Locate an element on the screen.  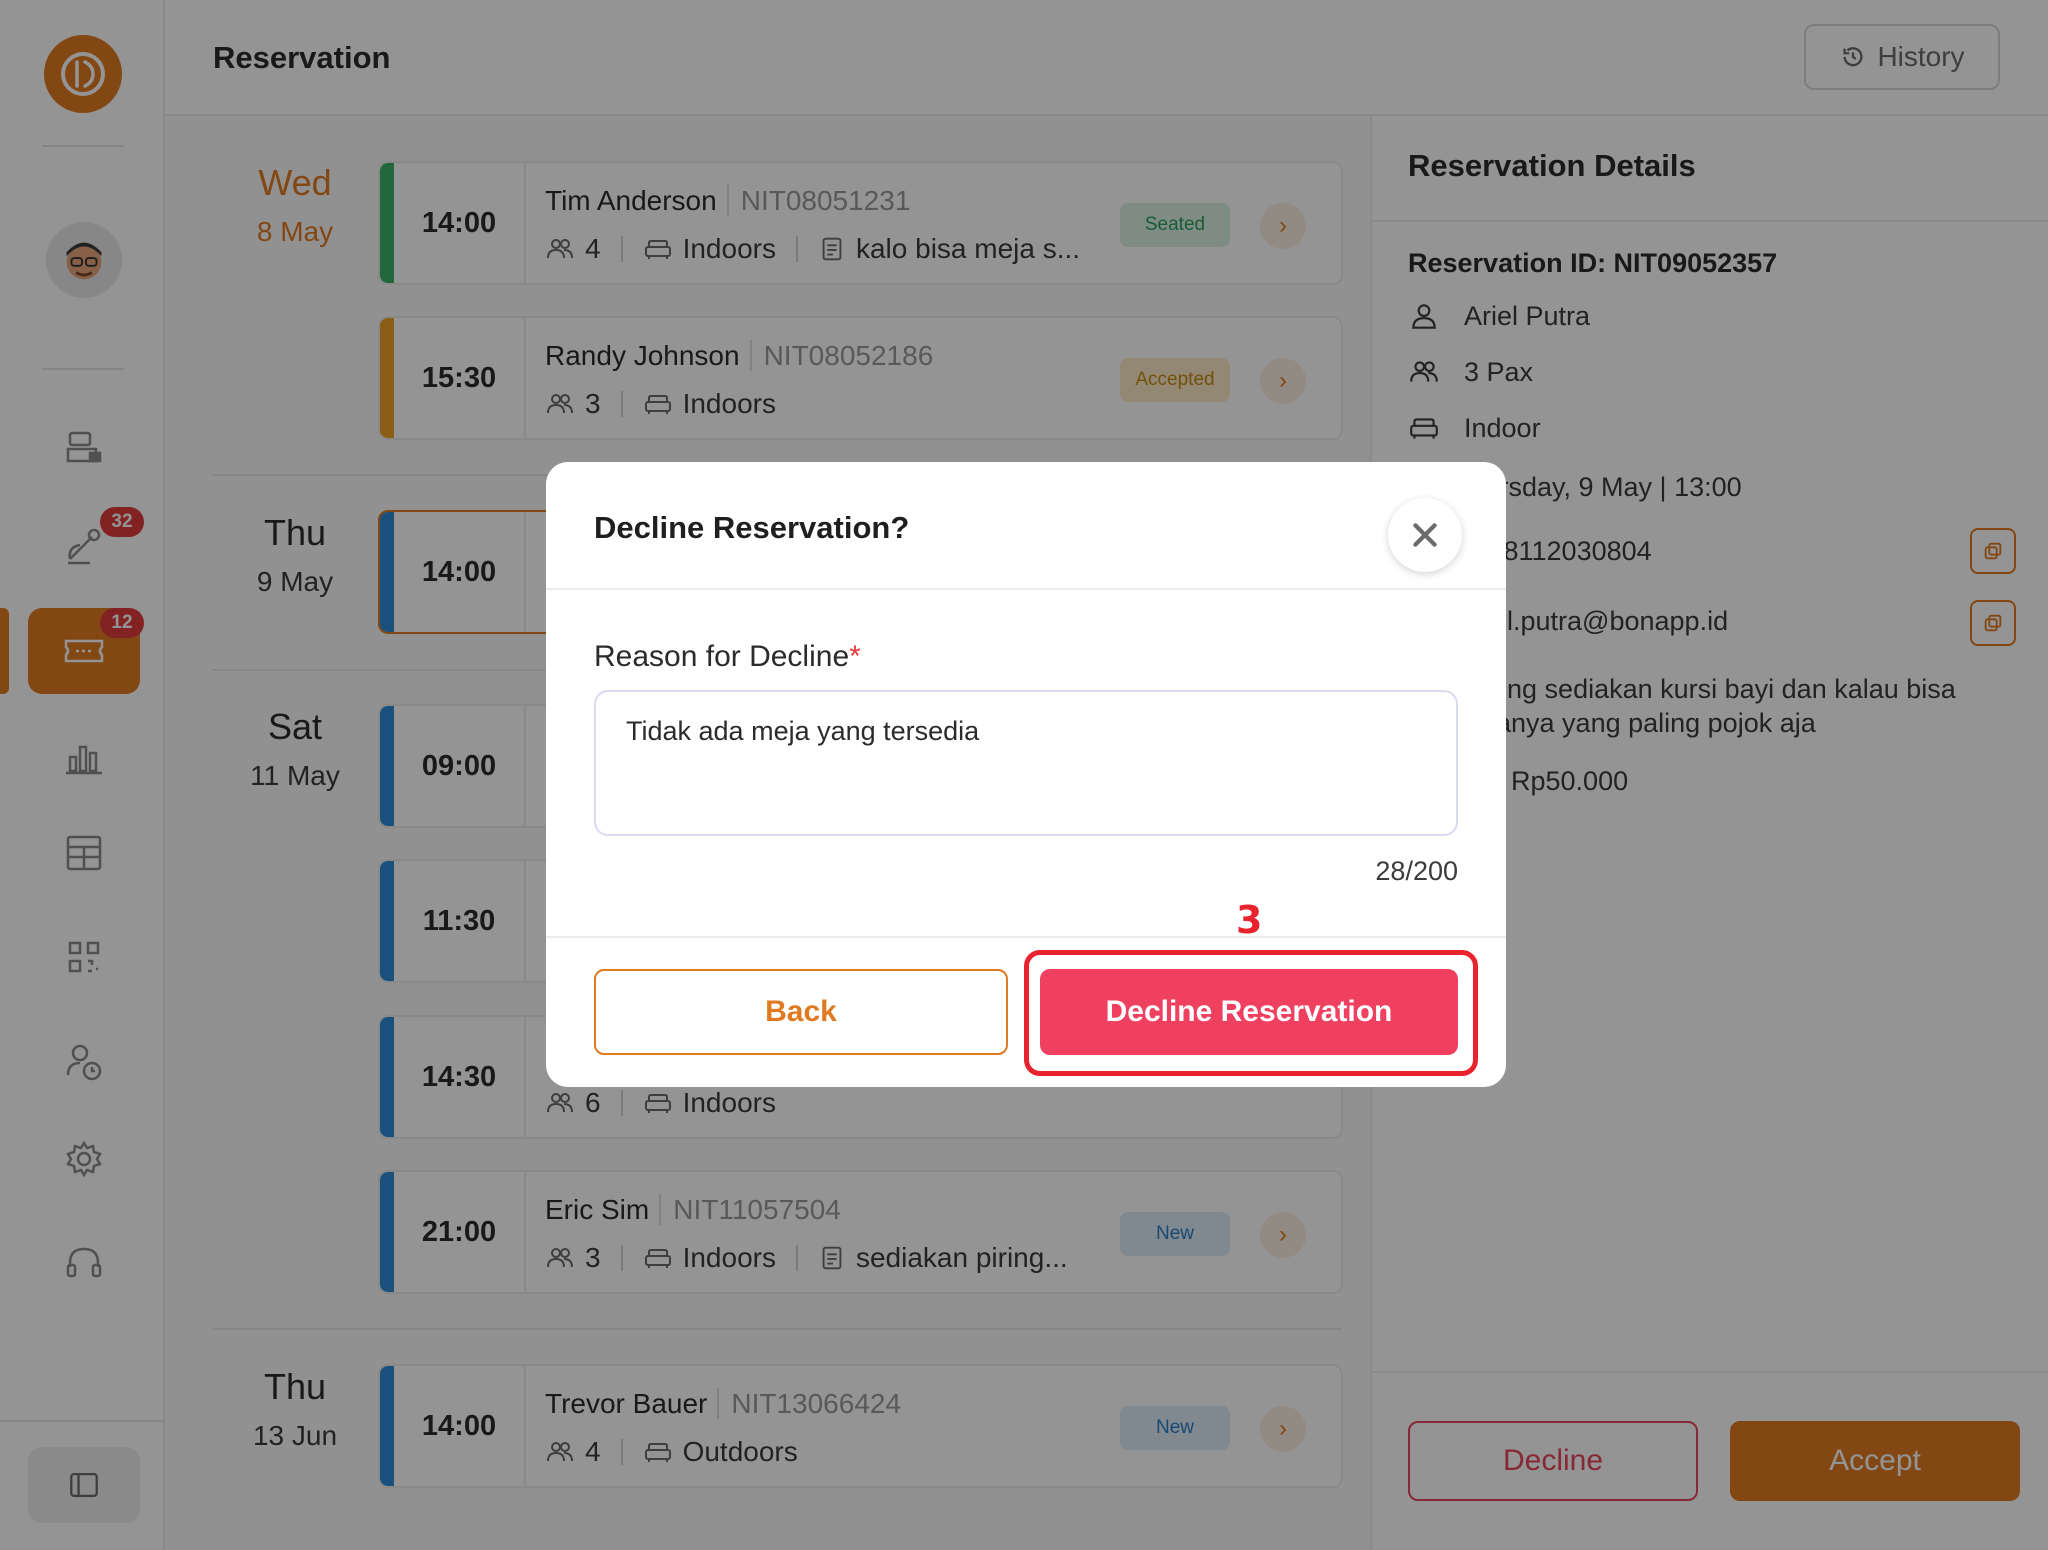
character-counter: 28/200 is located at coordinates (1416, 871).